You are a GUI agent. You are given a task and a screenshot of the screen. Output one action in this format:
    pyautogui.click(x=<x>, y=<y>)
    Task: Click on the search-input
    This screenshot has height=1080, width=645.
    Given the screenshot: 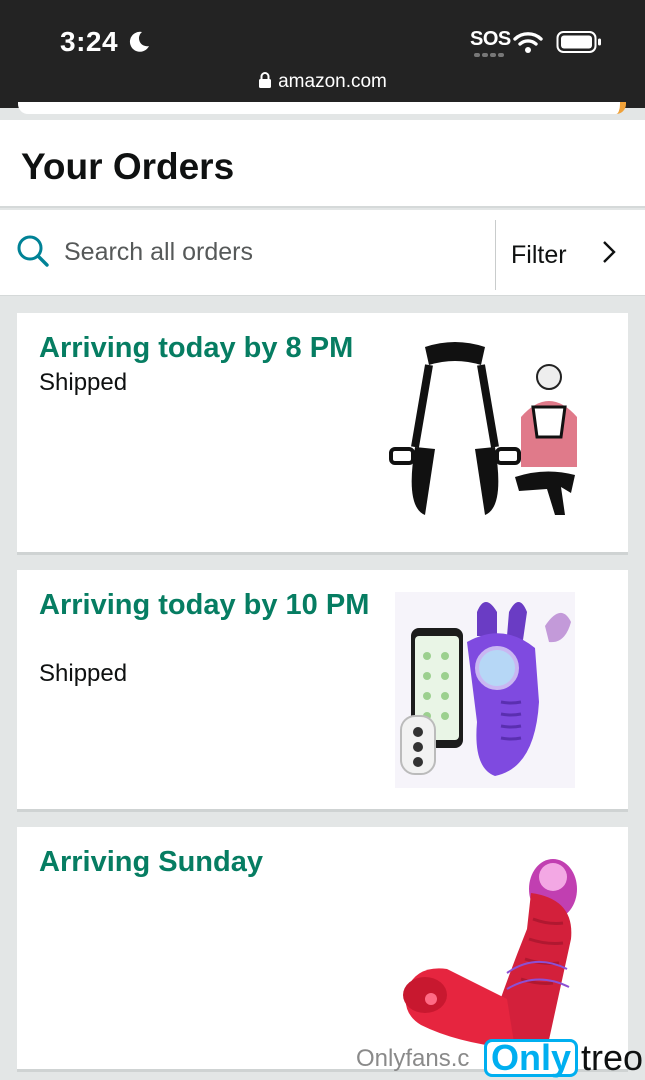 What is the action you would take?
    pyautogui.click(x=274, y=252)
    